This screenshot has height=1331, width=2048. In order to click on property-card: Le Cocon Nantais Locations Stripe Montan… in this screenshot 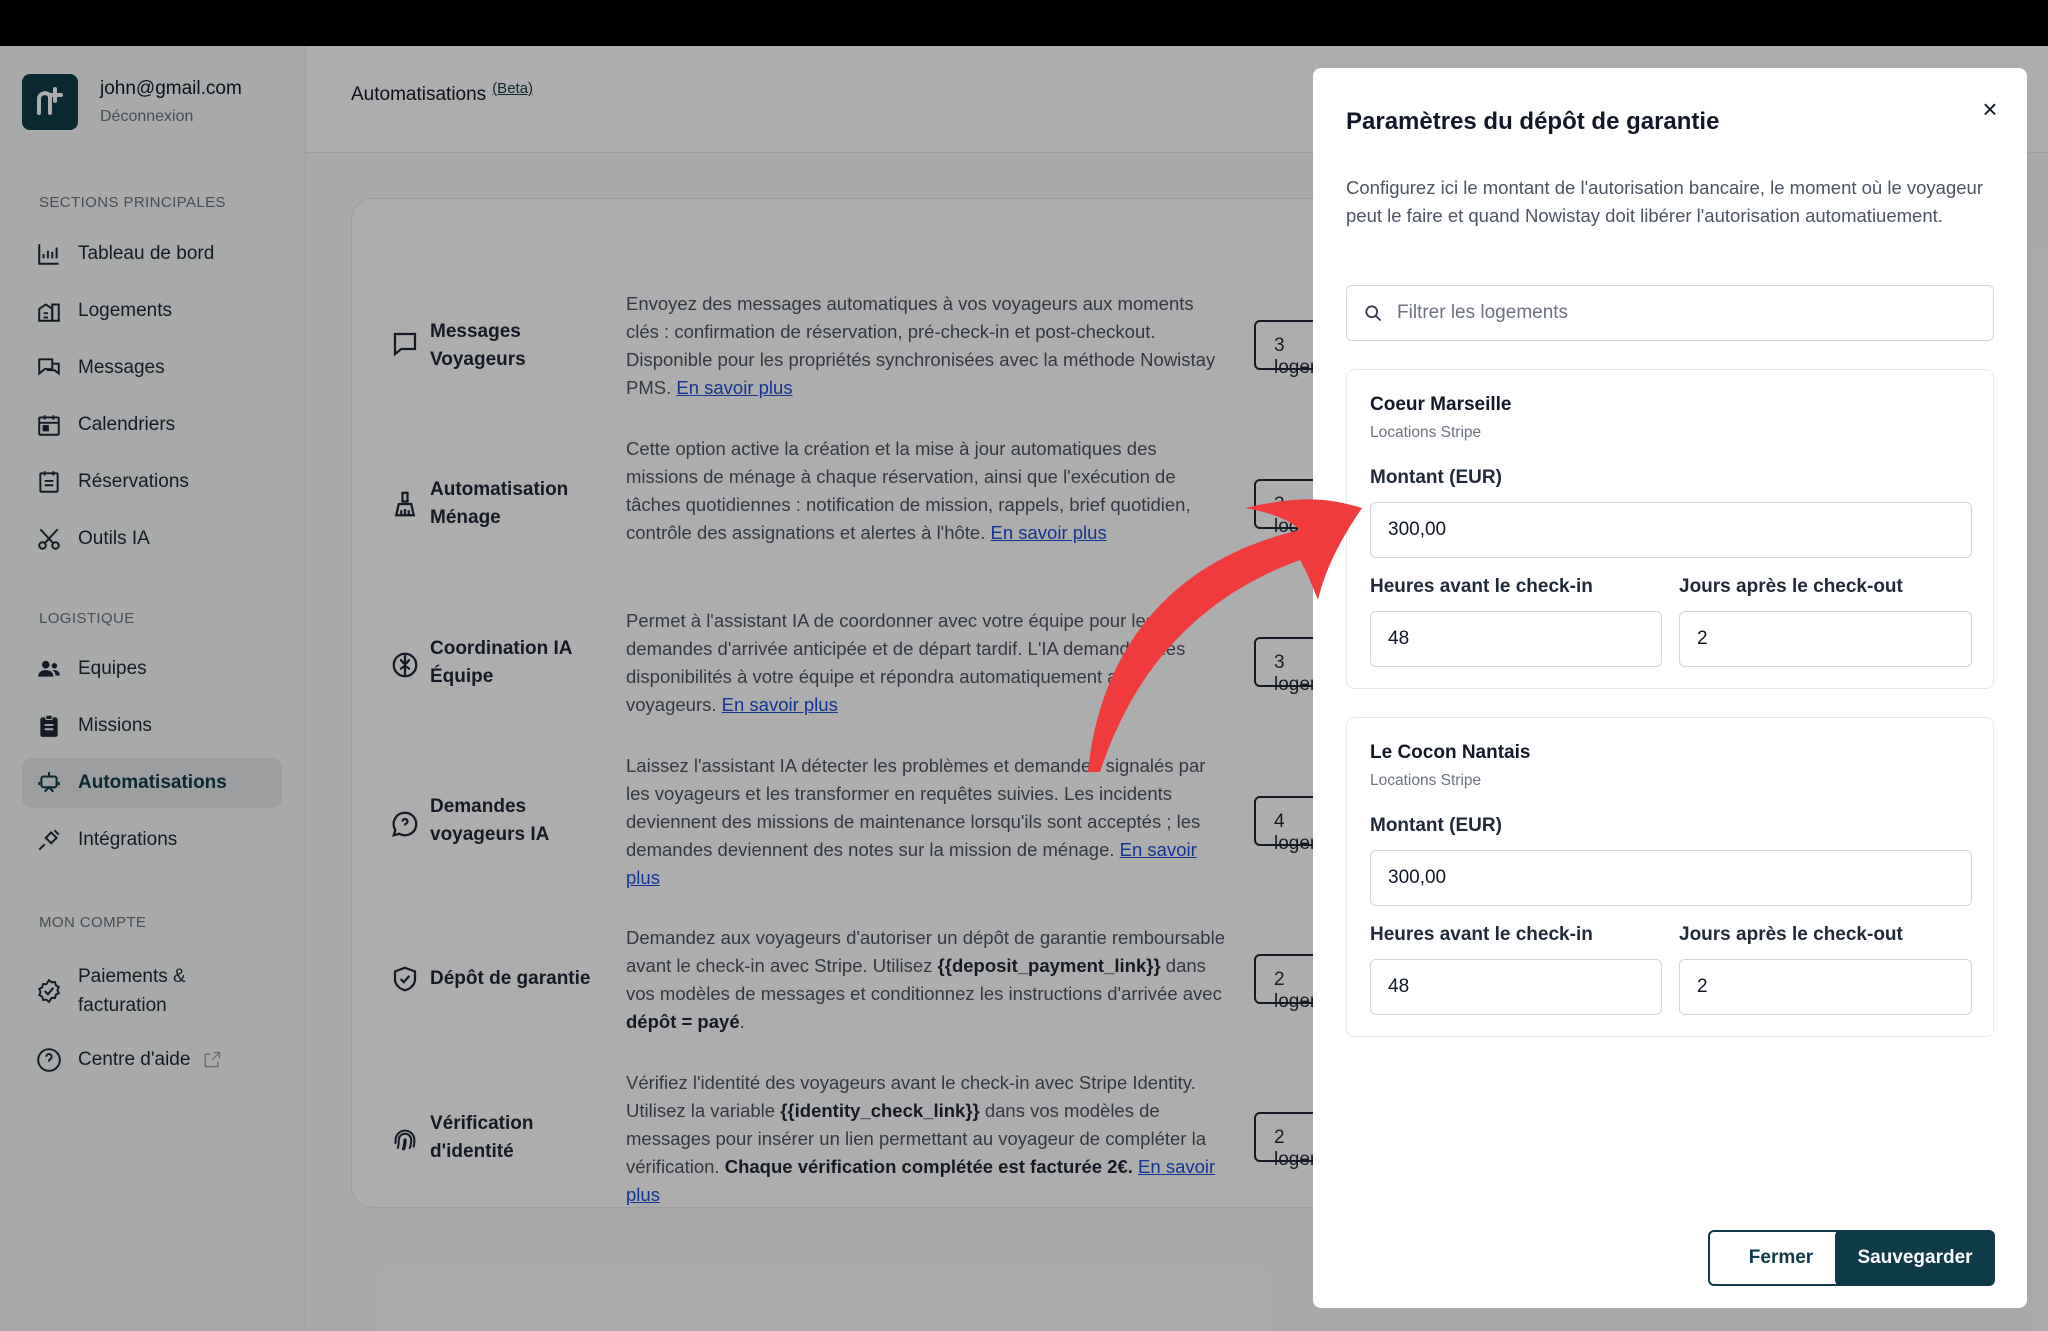, I will do `click(1670, 877)`.